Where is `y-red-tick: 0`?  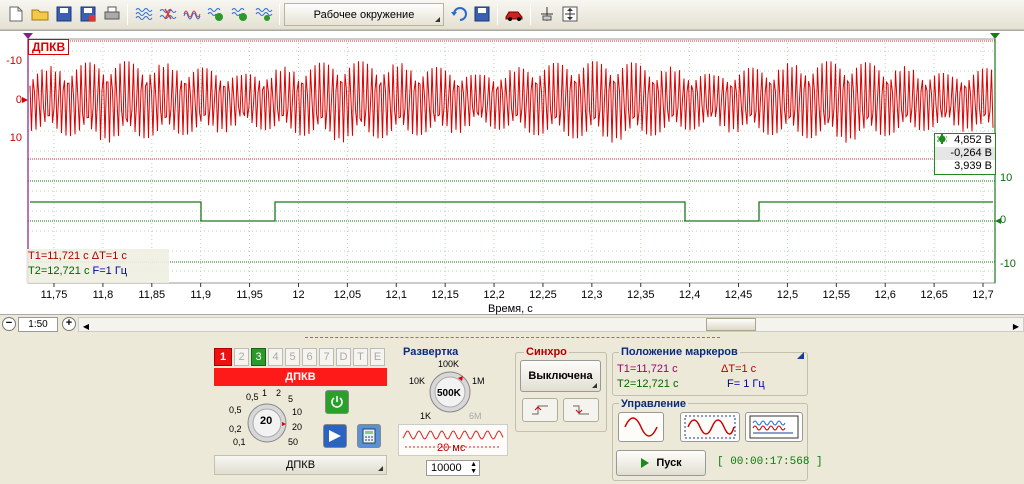 y-red-tick: 0 is located at coordinates (18, 100).